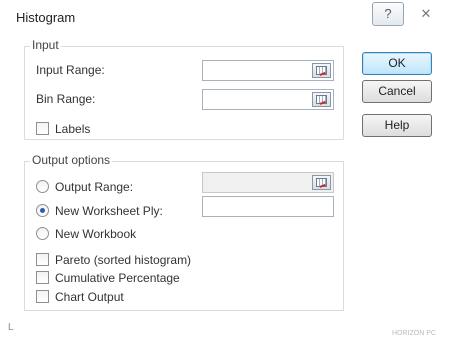 The height and width of the screenshot is (341, 454). What do you see at coordinates (268, 182) in the screenshot?
I see `output-range-field` at bounding box center [268, 182].